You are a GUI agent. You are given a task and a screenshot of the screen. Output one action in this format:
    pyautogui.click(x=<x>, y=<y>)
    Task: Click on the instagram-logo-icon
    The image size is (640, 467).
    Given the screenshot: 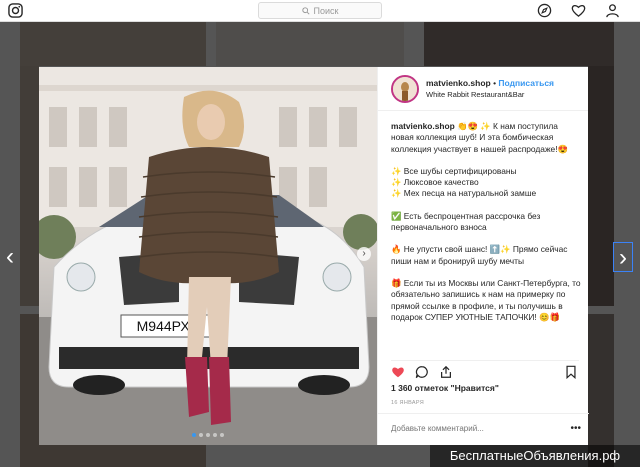 What is the action you would take?
    pyautogui.click(x=15, y=10)
    